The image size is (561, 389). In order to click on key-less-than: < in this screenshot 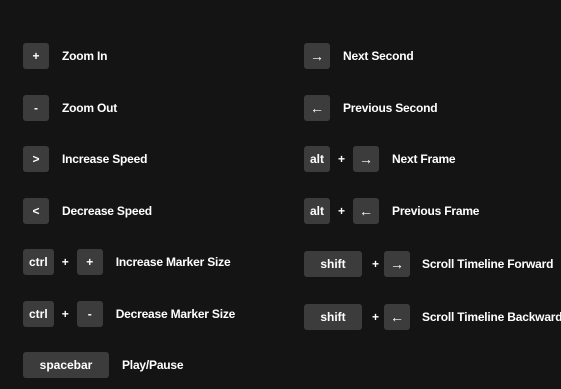, I will do `click(36, 211)`.